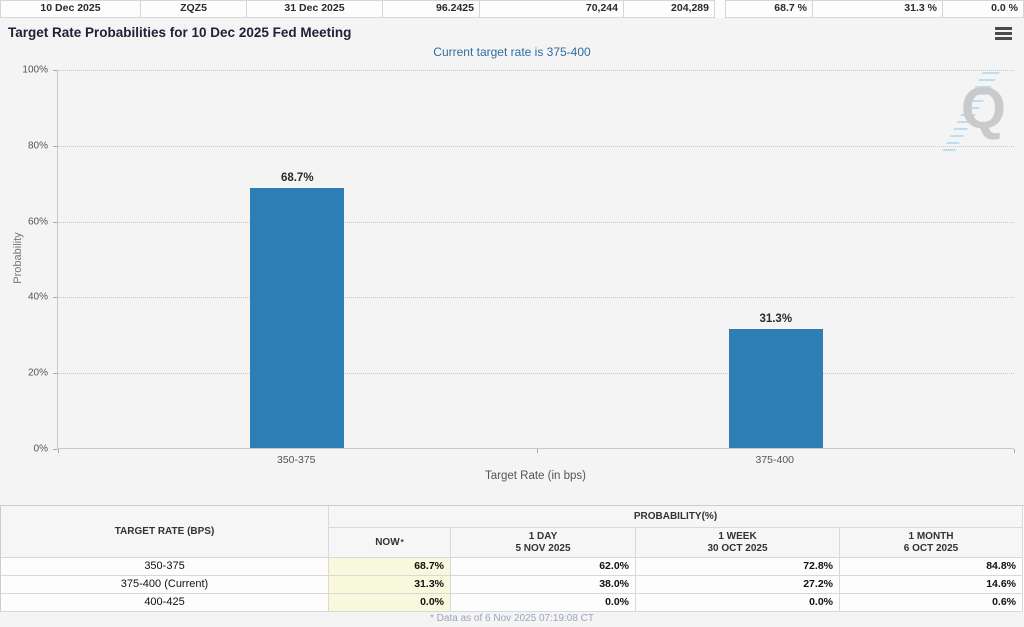 The height and width of the screenshot is (627, 1024). I want to click on chart-subtitle: Current target rate is 375-400, so click(512, 52).